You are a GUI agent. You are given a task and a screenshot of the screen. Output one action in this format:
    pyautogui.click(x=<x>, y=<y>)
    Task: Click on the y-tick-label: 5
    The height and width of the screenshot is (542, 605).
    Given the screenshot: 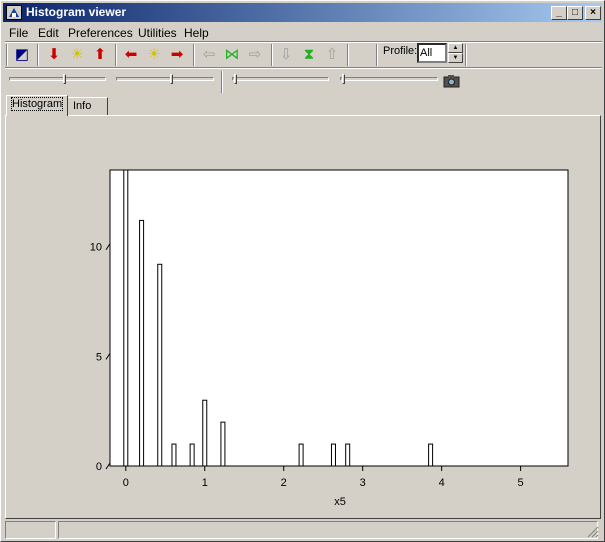 What is the action you would take?
    pyautogui.click(x=99, y=357)
    